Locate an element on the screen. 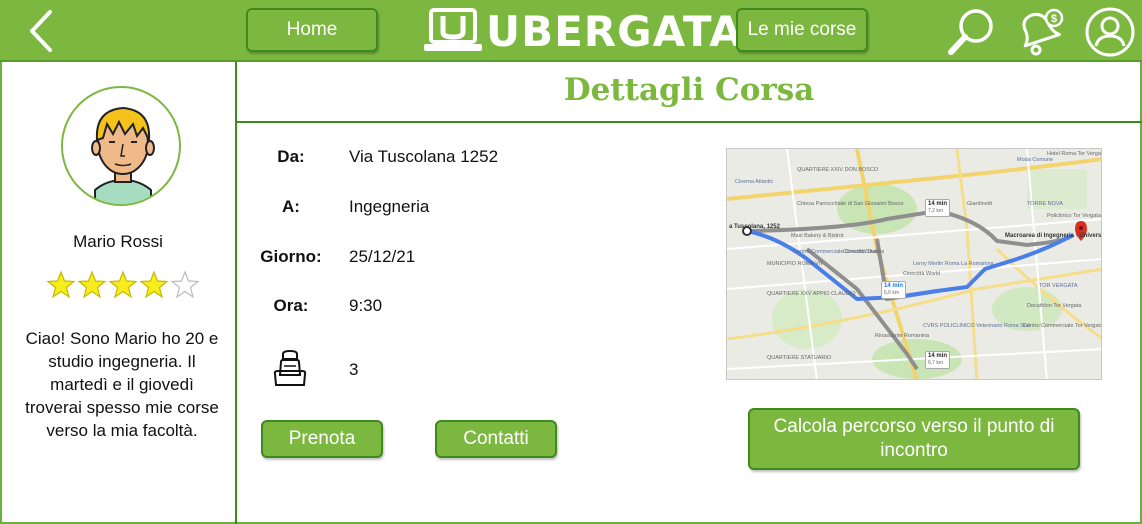 Image resolution: width=1142 pixels, height=524 pixels. sidebar-divider is located at coordinates (236, 293).